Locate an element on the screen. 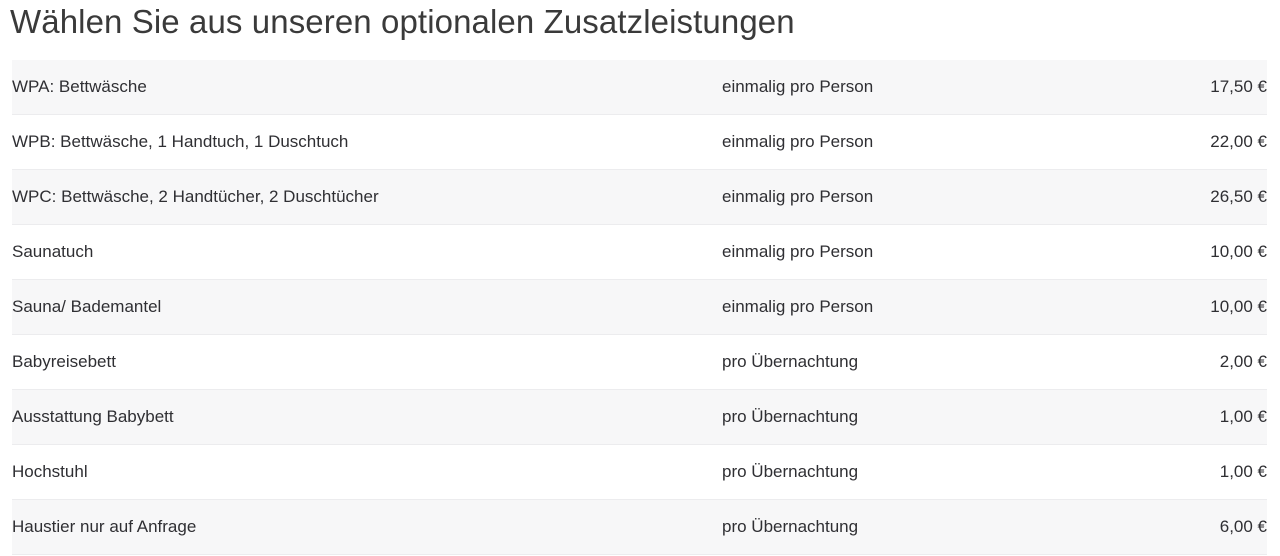 The image size is (1280, 556). service-name-cell: Sauna/ Bademantel is located at coordinates (367, 307).